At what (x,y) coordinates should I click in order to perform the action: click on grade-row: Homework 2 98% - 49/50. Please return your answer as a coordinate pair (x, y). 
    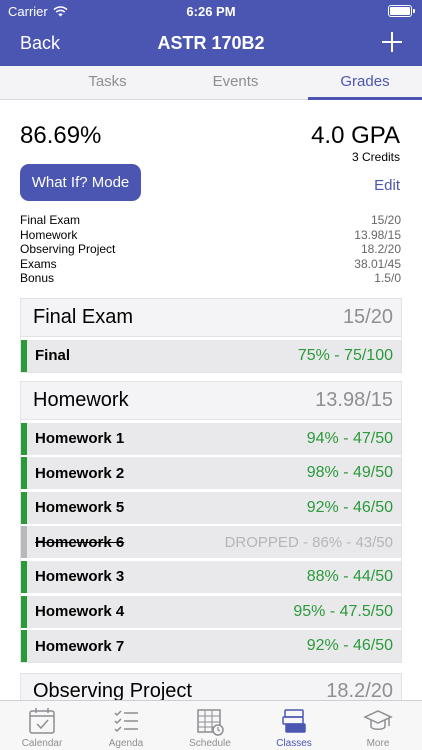
    Looking at the image, I should click on (211, 473).